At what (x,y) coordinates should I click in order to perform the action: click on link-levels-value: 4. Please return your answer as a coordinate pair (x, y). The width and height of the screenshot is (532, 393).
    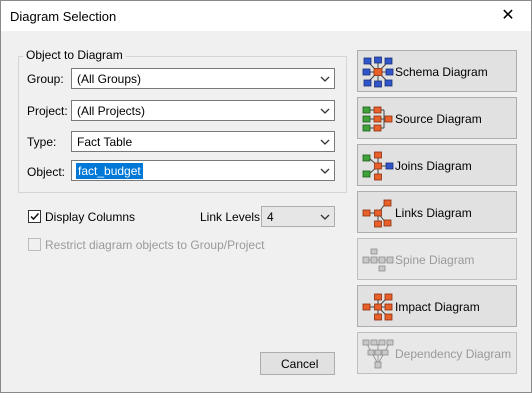
    Looking at the image, I should click on (270, 217).